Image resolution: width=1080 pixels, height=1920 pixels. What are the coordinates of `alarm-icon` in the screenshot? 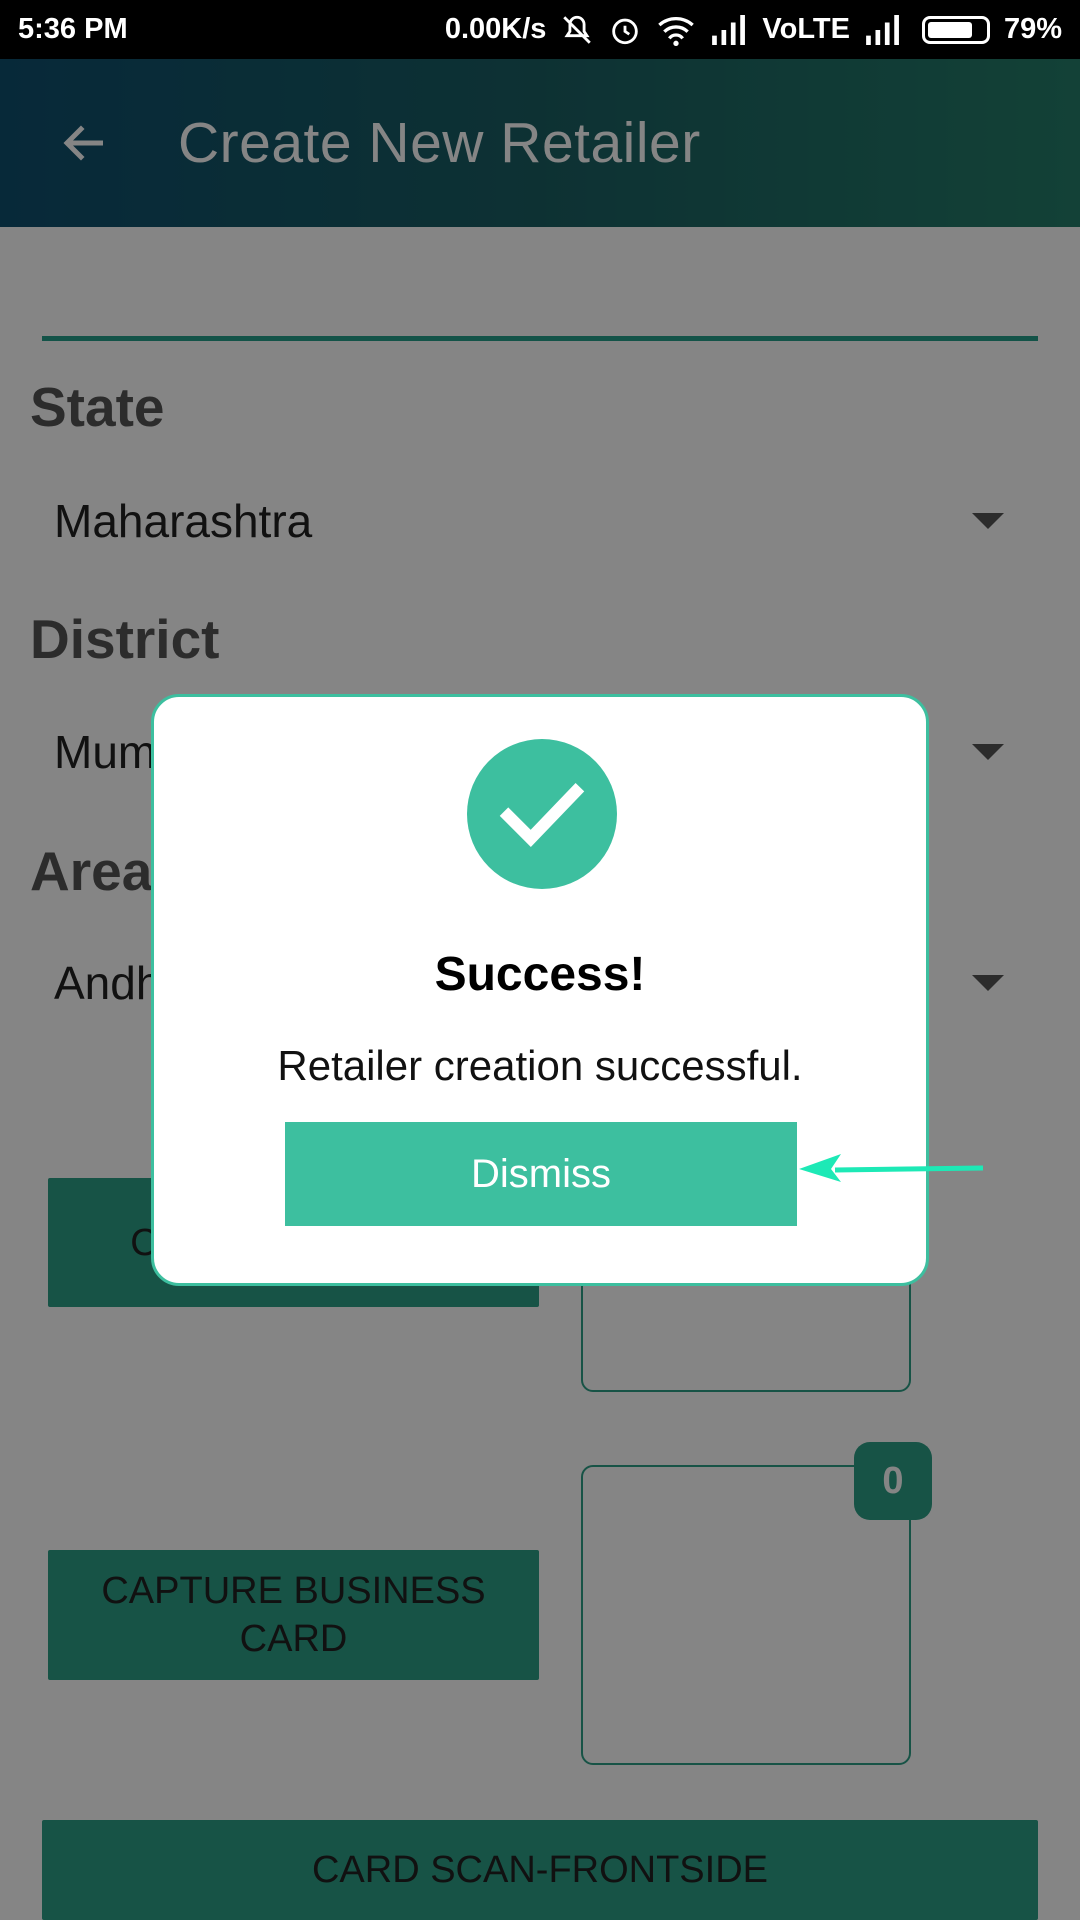 It's located at (625, 30).